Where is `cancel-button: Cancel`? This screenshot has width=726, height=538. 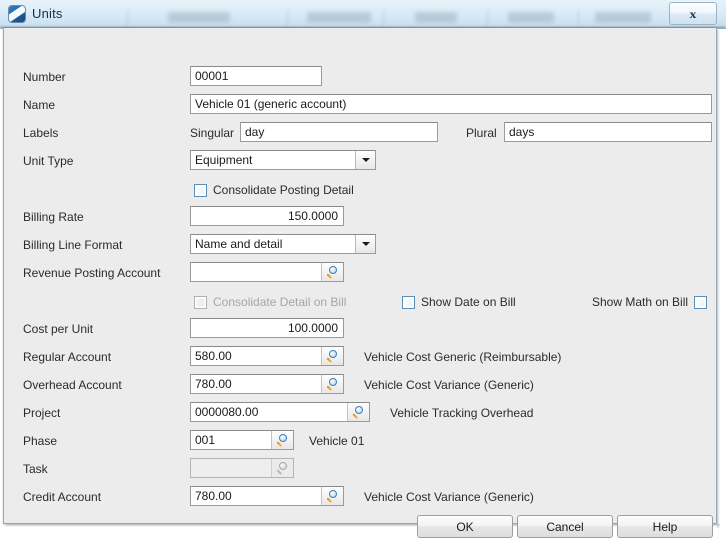 cancel-button: Cancel is located at coordinates (565, 526).